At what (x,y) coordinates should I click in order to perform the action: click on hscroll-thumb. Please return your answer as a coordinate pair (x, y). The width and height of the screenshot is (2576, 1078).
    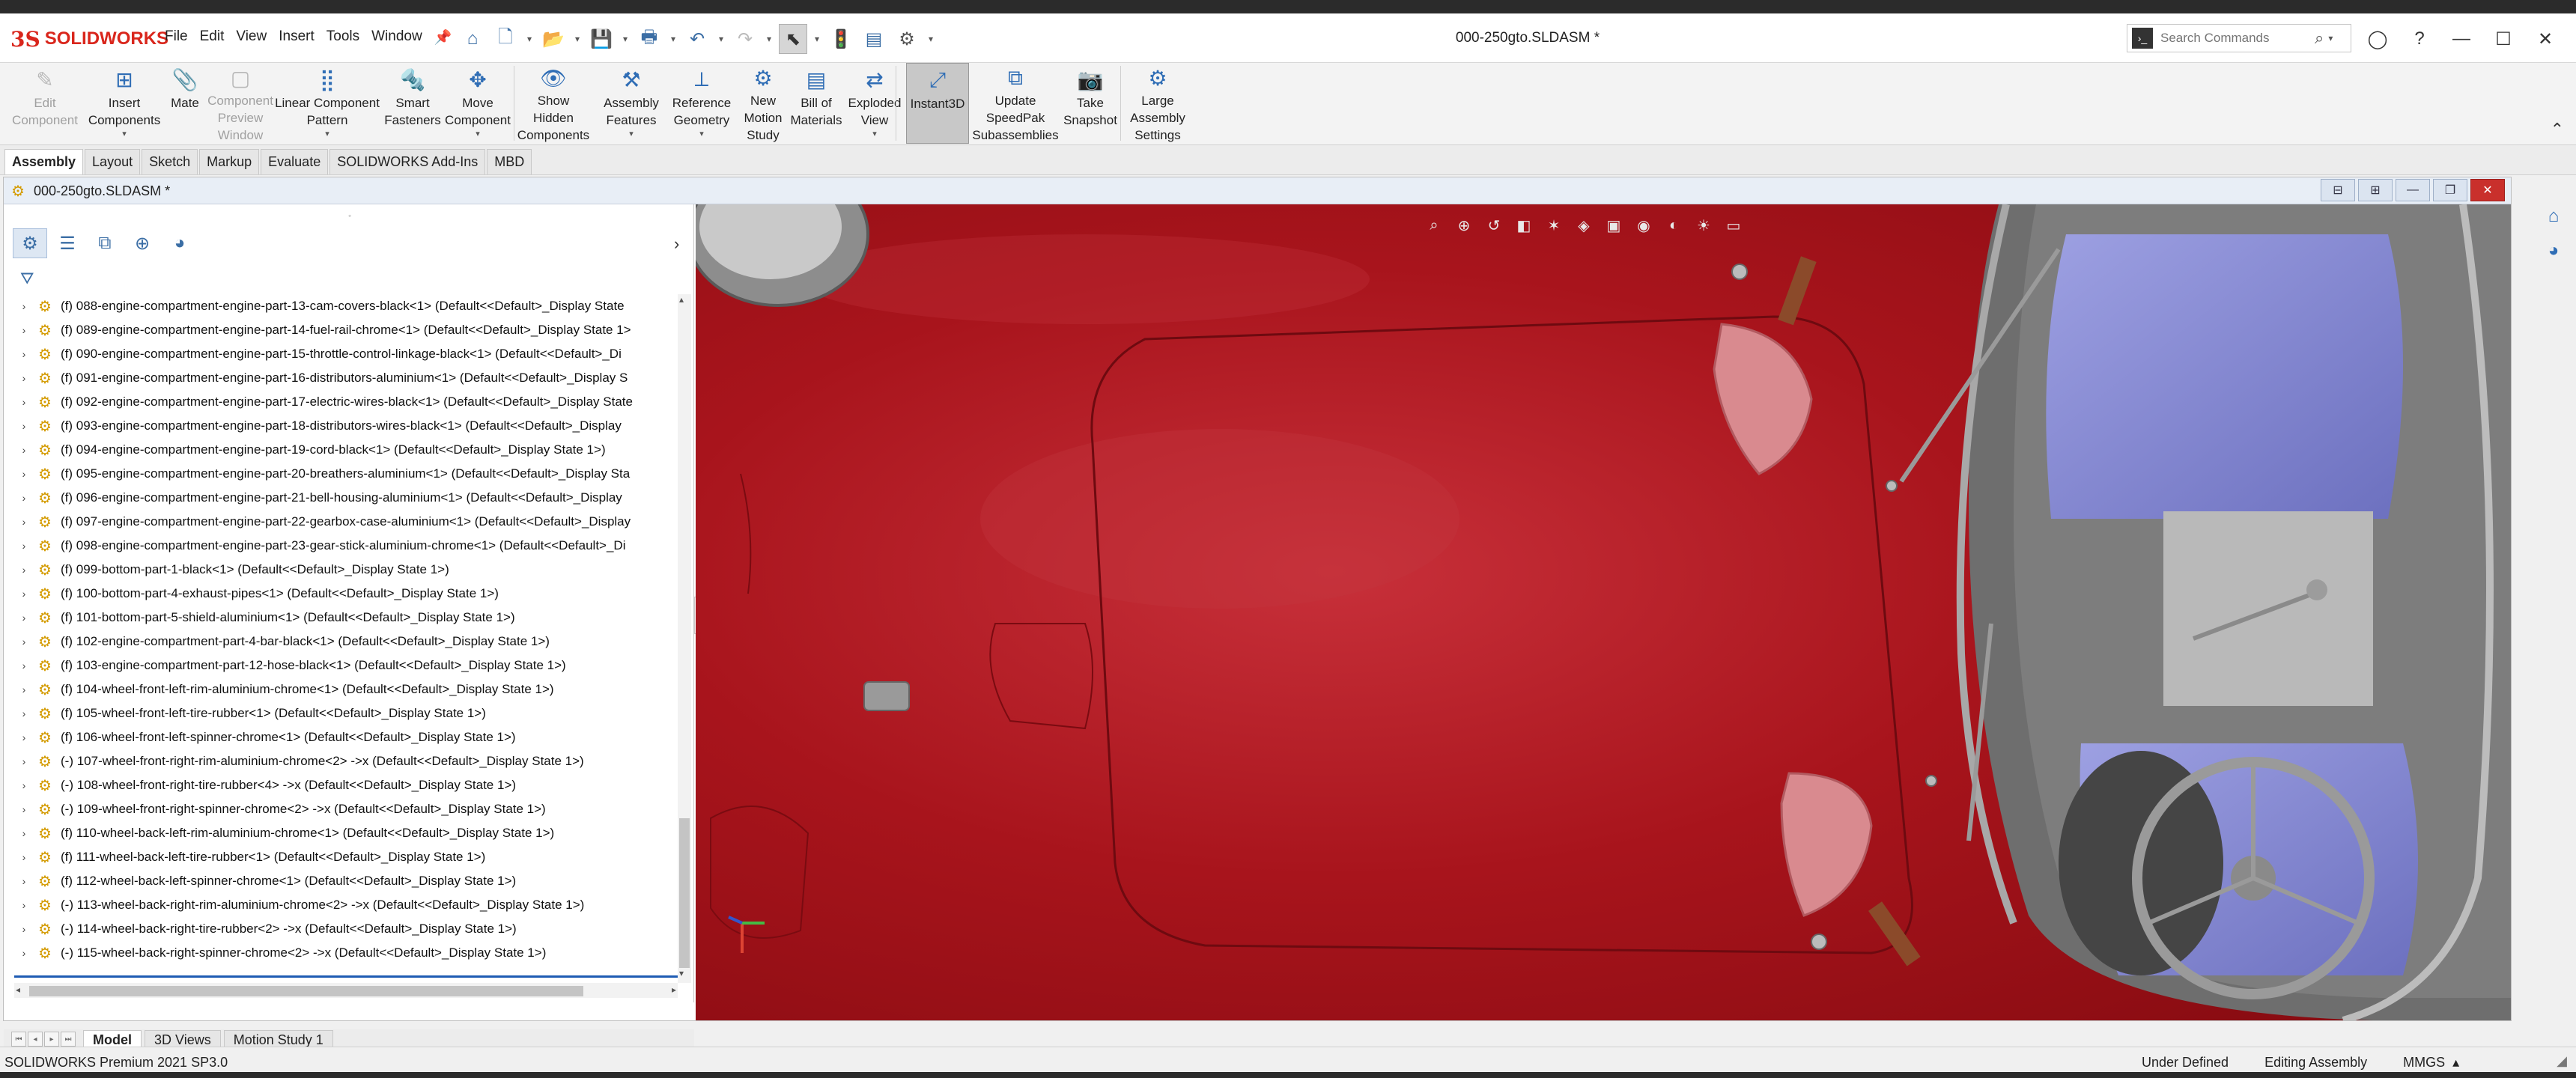
    Looking at the image, I should click on (306, 991).